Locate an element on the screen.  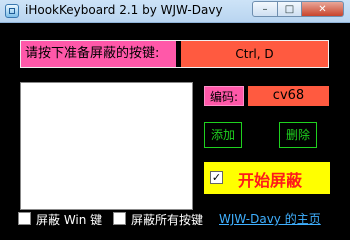
window-title: iHookKeyboard 2.1 by WJW-Davy is located at coordinates (124, 10).